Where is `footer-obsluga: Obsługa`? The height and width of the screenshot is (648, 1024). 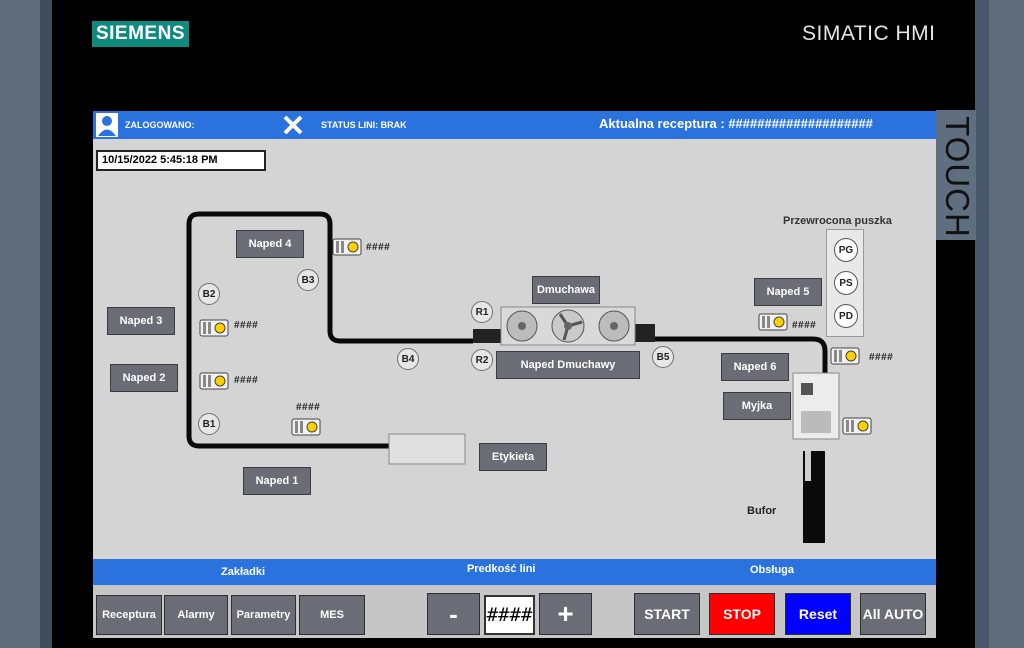 footer-obsluga: Obsługa is located at coordinates (772, 570).